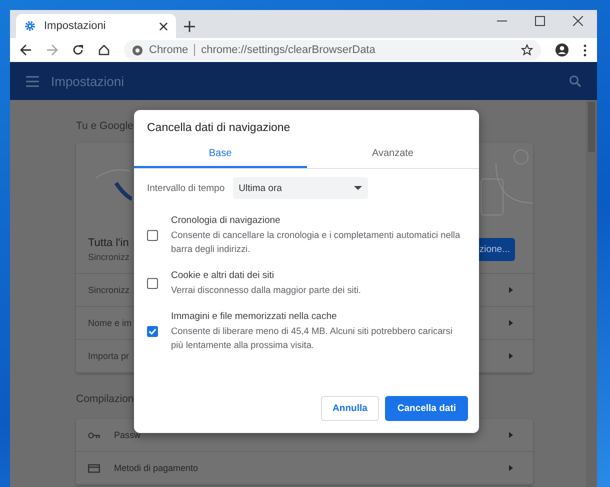 This screenshot has width=610, height=487. What do you see at coordinates (300, 188) in the screenshot?
I see `time-range-dropdown: Ultima ora` at bounding box center [300, 188].